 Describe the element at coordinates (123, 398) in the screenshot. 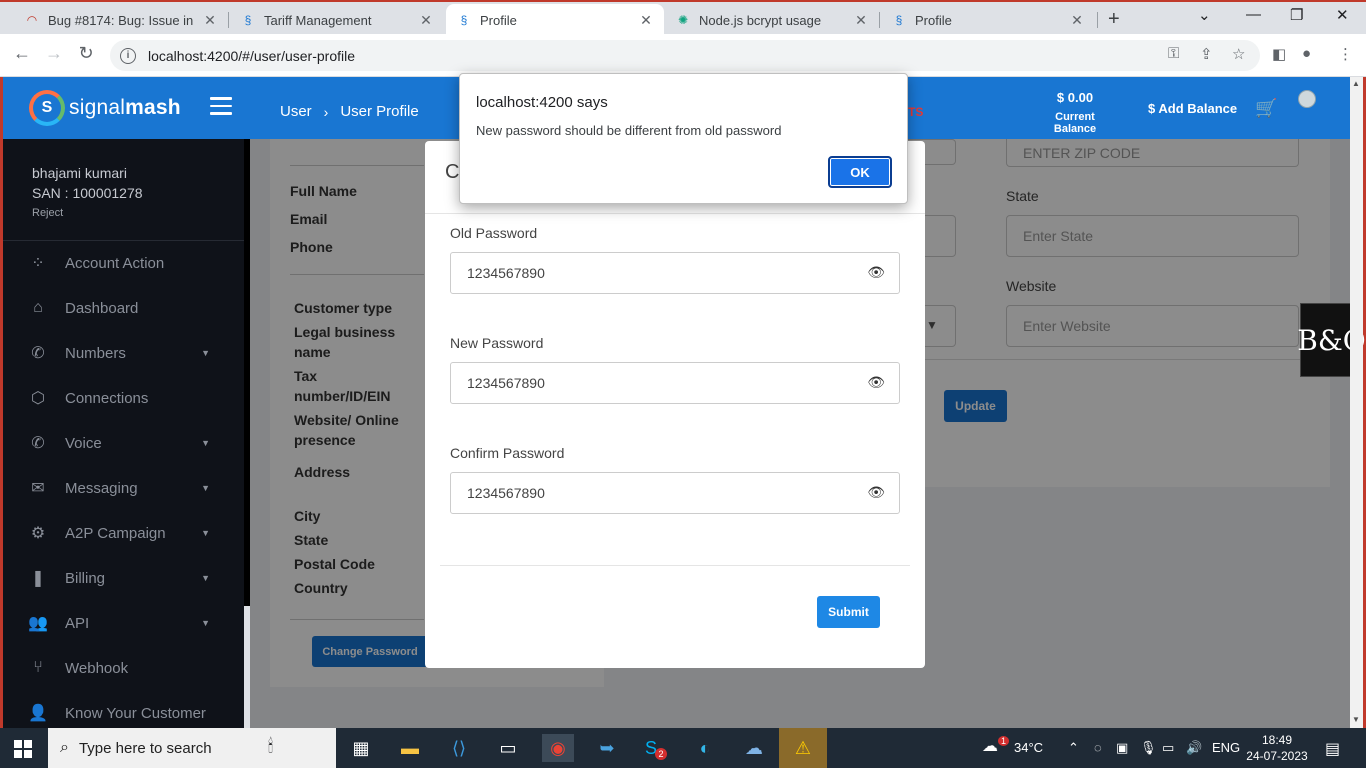

I see `sidebar-item-connections: ⬡ Connections` at that location.